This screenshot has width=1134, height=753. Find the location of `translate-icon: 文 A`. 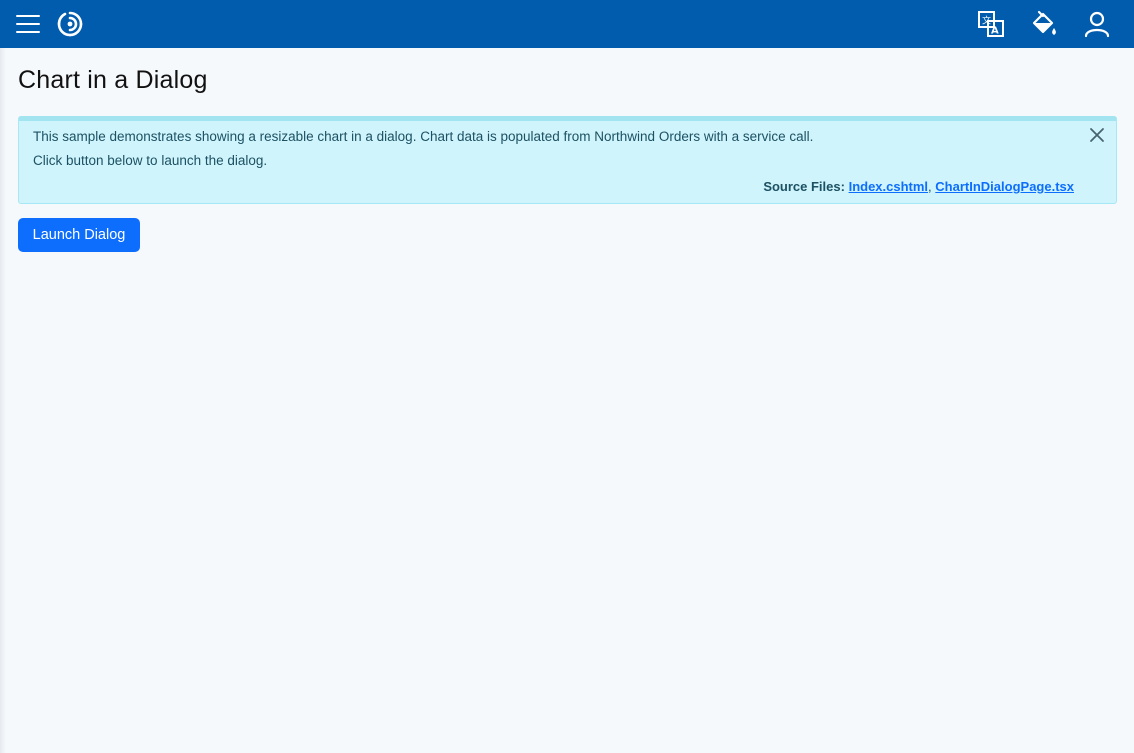

translate-icon: 文 A is located at coordinates (991, 24).